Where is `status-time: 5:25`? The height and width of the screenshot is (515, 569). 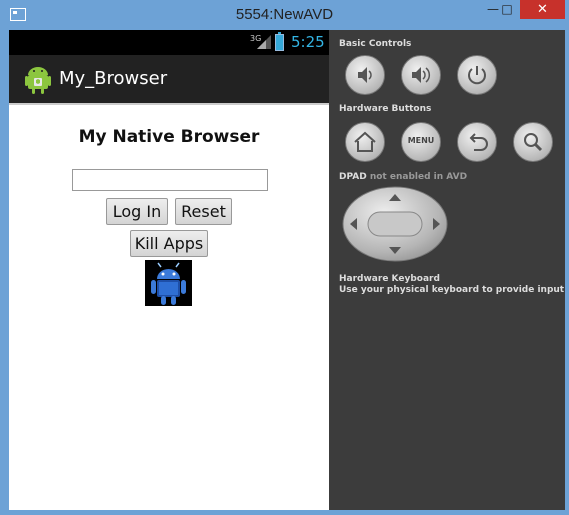 status-time: 5:25 is located at coordinates (308, 42).